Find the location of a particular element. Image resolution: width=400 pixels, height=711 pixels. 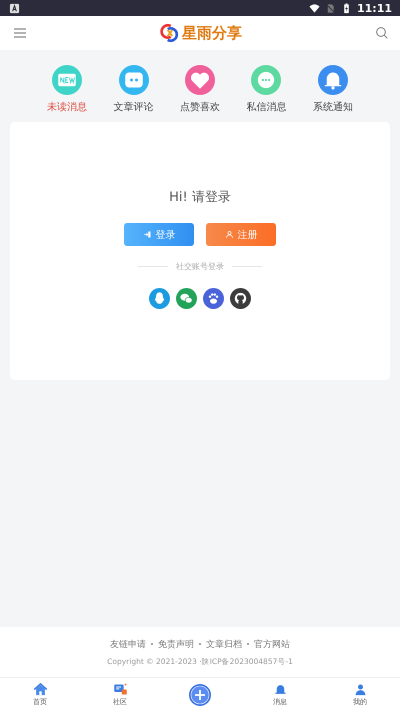

sign-in-icon is located at coordinates (147, 234).